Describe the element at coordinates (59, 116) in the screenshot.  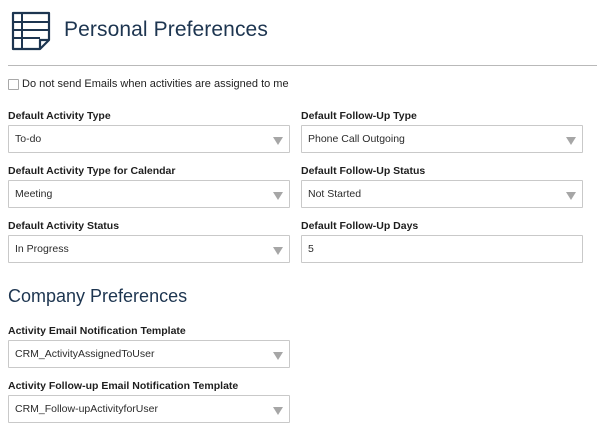
I see `default-activity-type-label: Default Activity Type` at that location.